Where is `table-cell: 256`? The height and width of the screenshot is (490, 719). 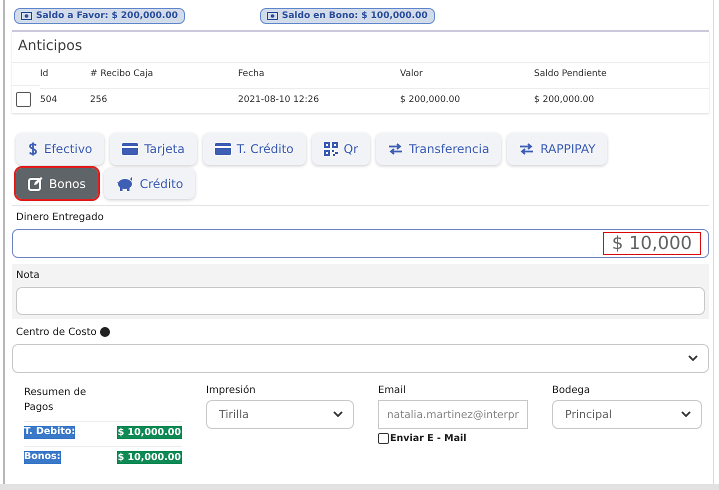
table-cell: 256 is located at coordinates (164, 99).